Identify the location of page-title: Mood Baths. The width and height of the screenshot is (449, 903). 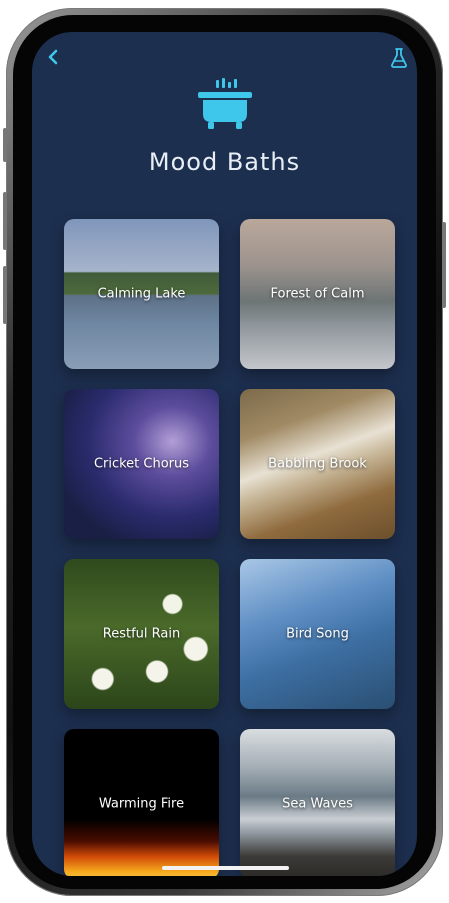
(224, 162).